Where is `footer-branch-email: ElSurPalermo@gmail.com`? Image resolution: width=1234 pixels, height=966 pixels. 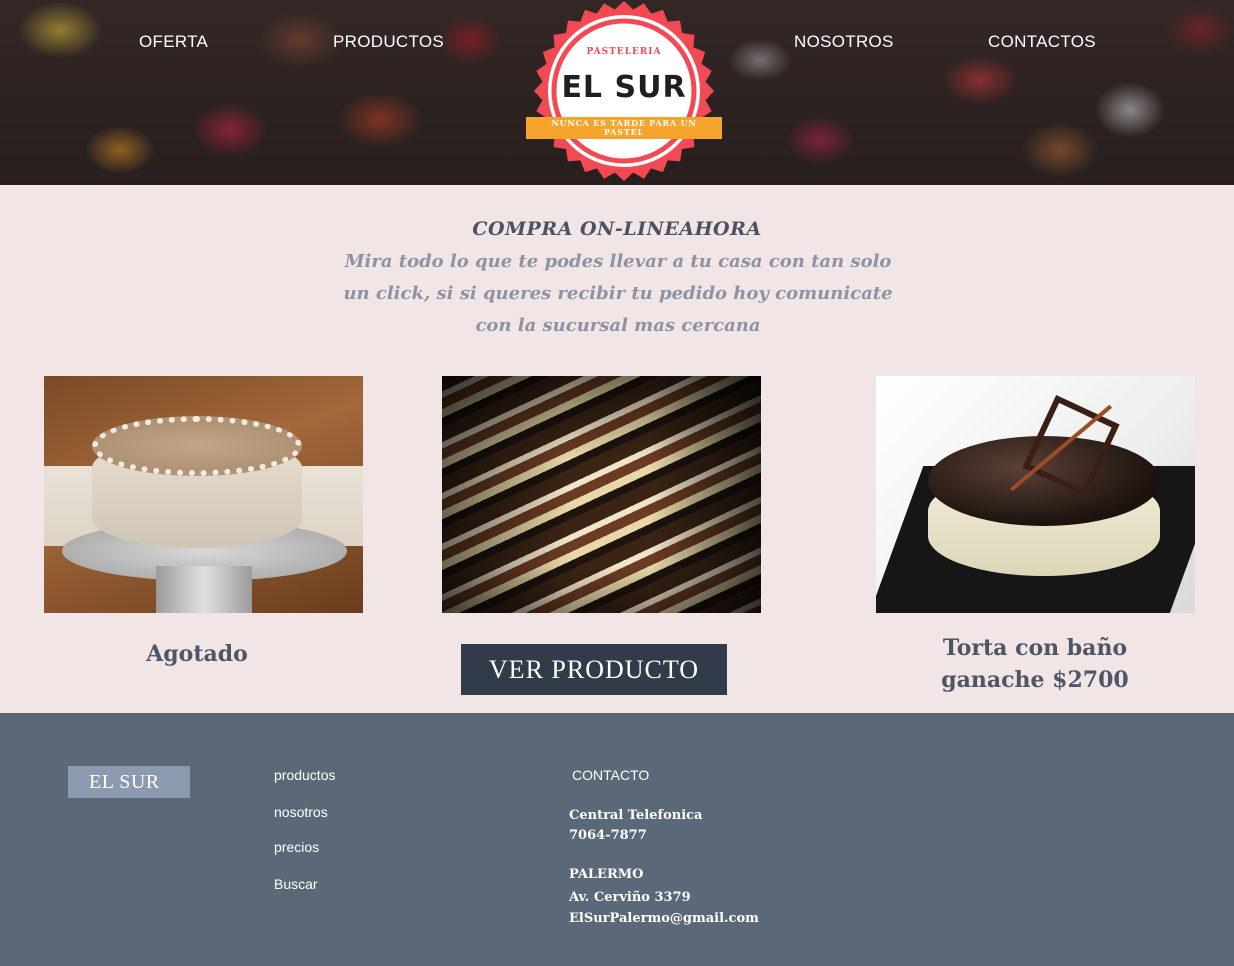
footer-branch-email: ElSurPalermo@gmail.com is located at coordinates (664, 918).